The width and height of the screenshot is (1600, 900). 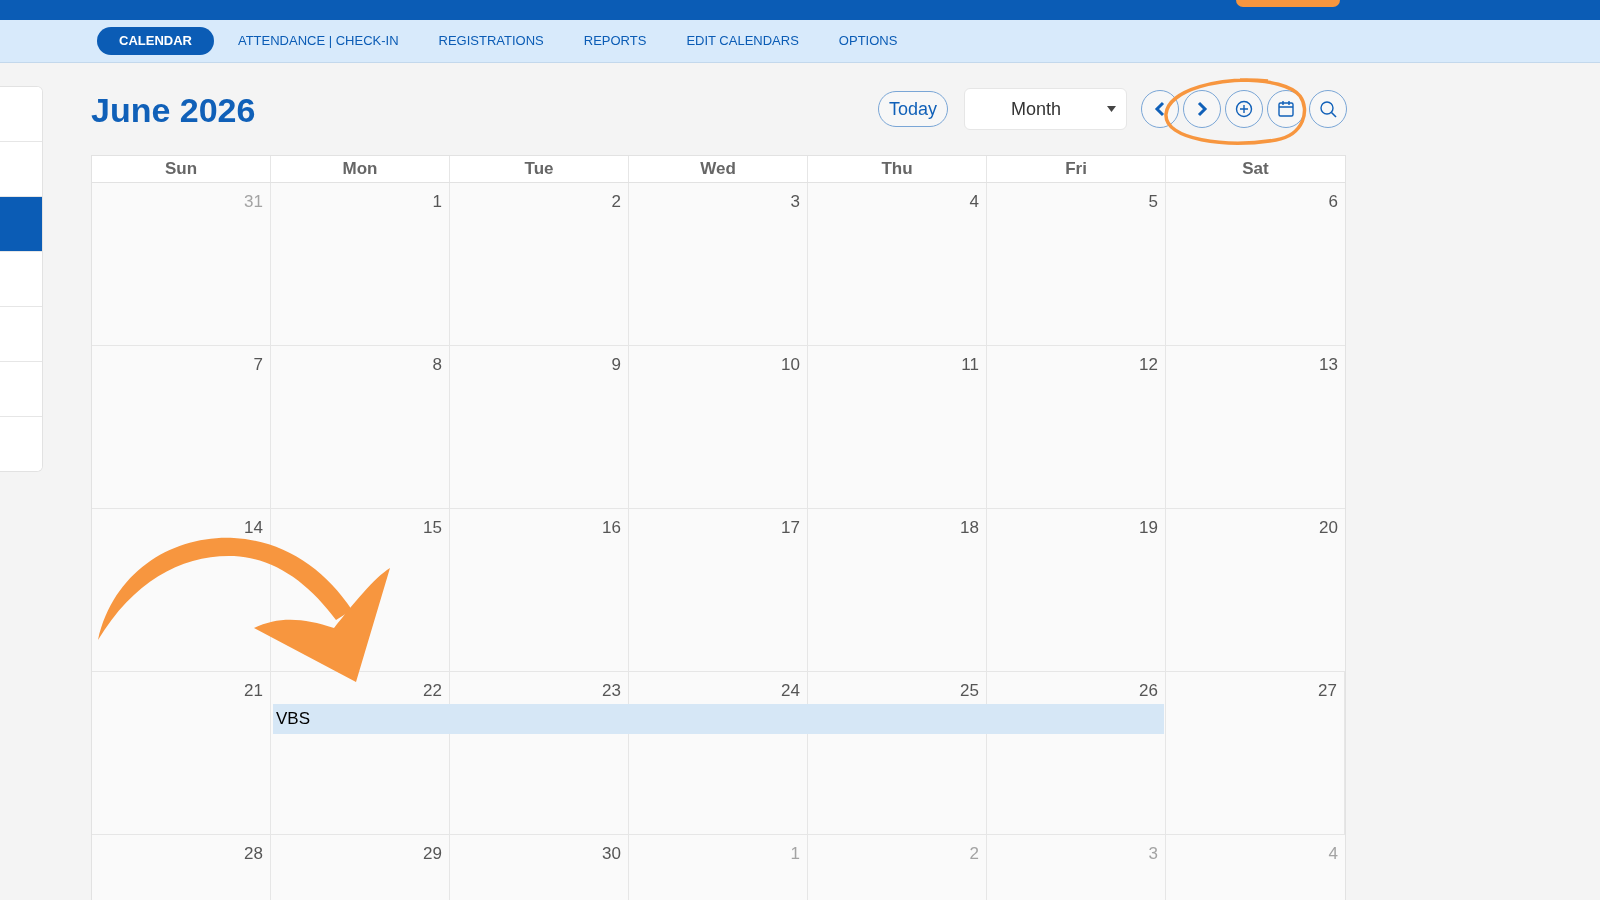 What do you see at coordinates (1255, 169) in the screenshot?
I see `weekday-header: Sat` at bounding box center [1255, 169].